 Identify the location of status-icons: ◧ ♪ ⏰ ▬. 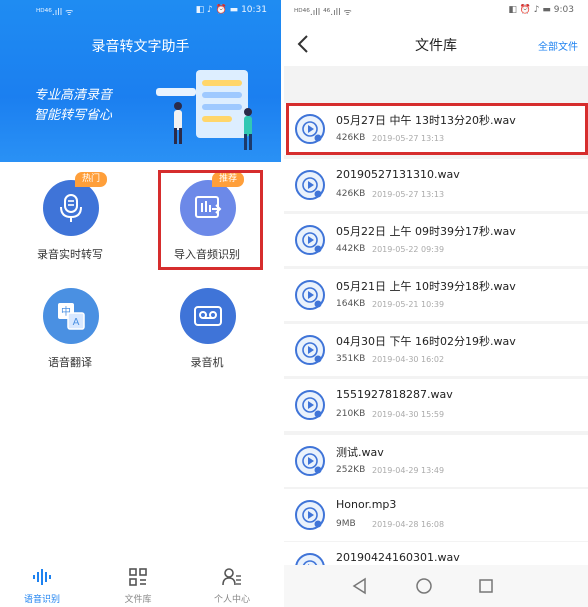
(217, 10).